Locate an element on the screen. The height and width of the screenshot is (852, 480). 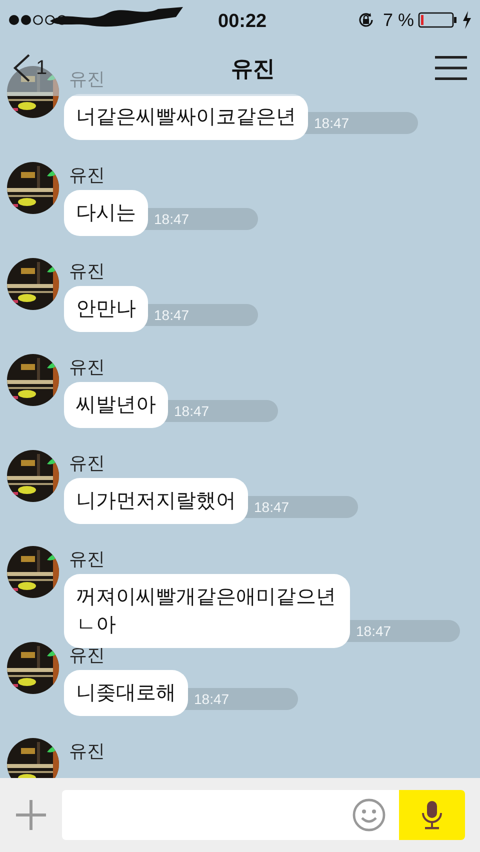
message-bubble: 니가먼저지랄했어 is located at coordinates (156, 501).